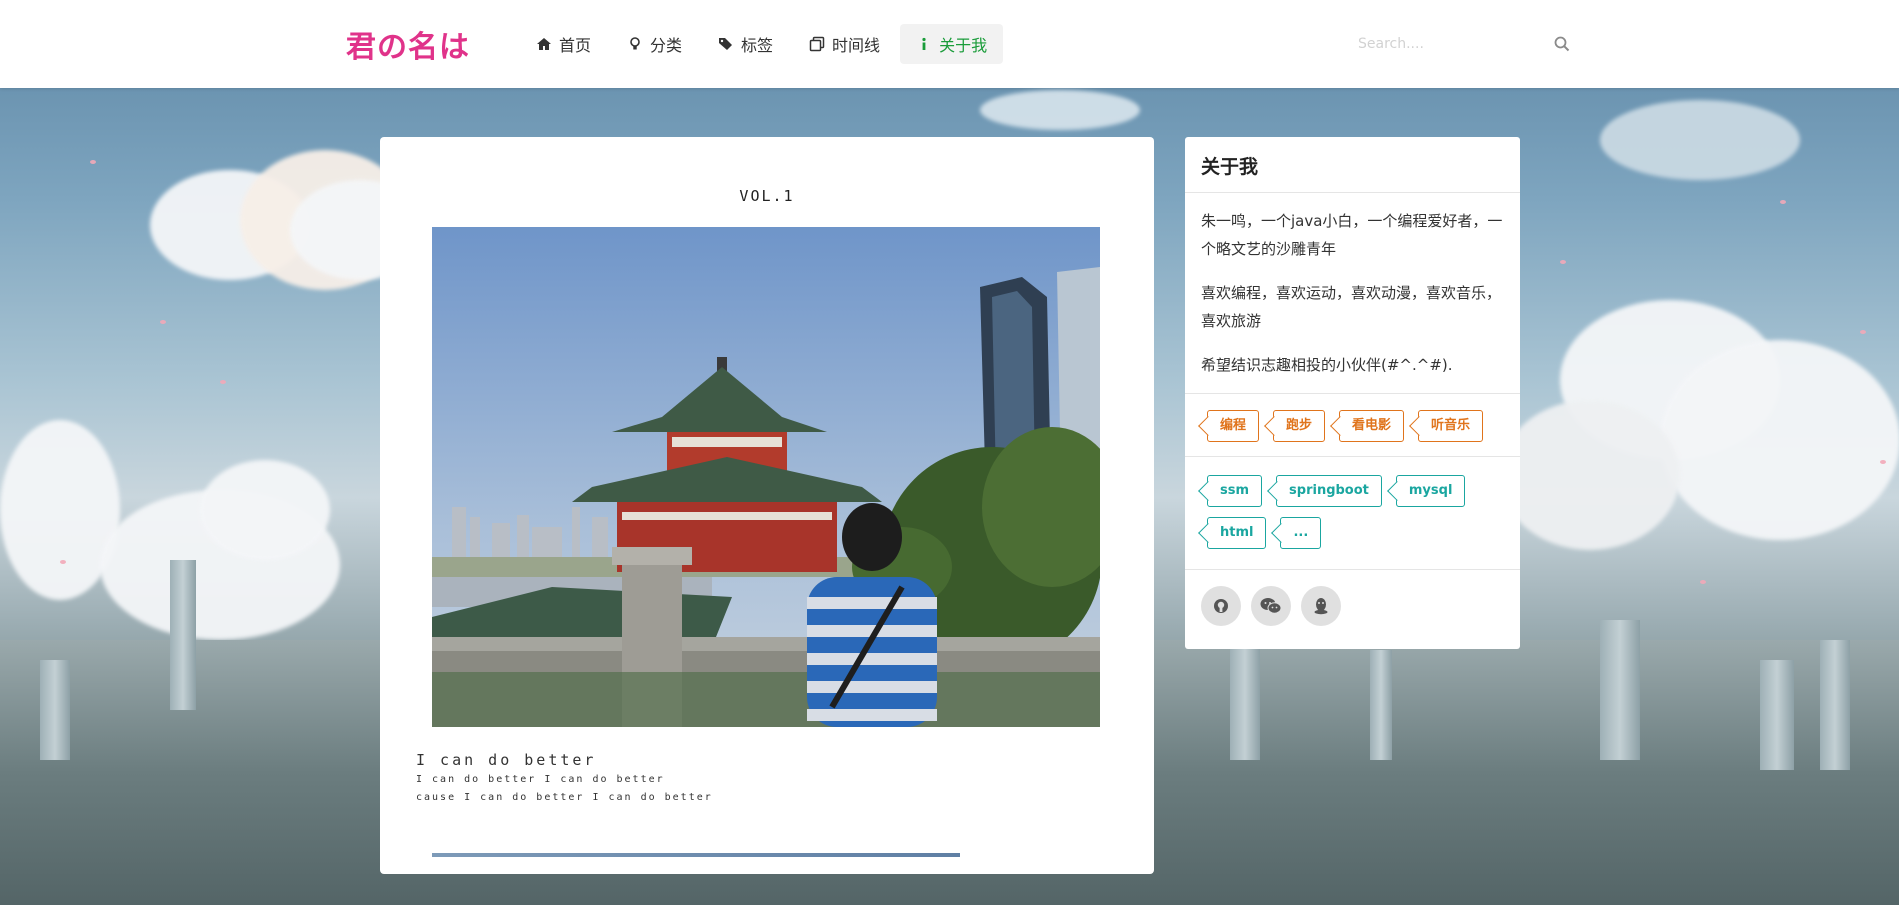 This screenshot has height=905, width=1899. I want to click on wechat-icon, so click(1271, 606).